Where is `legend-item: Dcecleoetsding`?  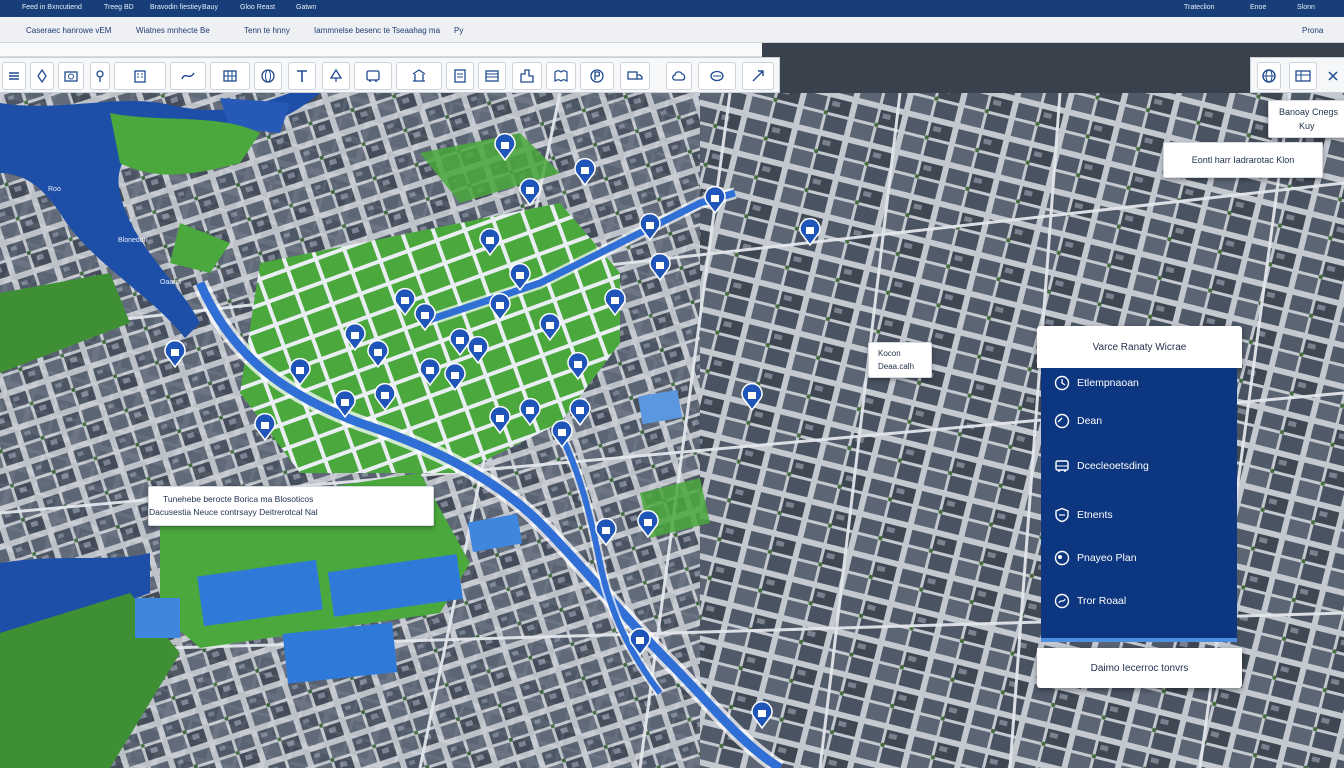
legend-item: Dcecleoetsding is located at coordinates (1101, 466).